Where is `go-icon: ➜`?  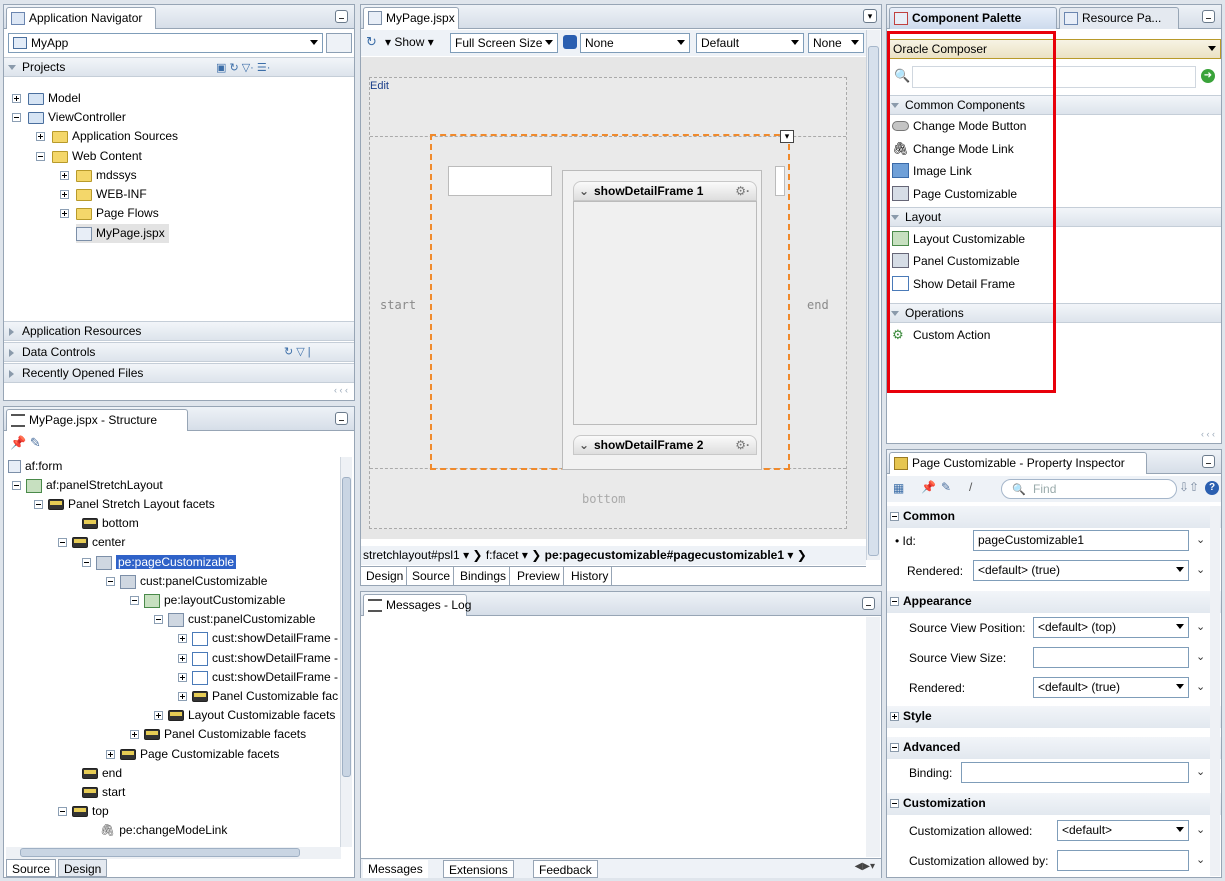 go-icon: ➜ is located at coordinates (1208, 76).